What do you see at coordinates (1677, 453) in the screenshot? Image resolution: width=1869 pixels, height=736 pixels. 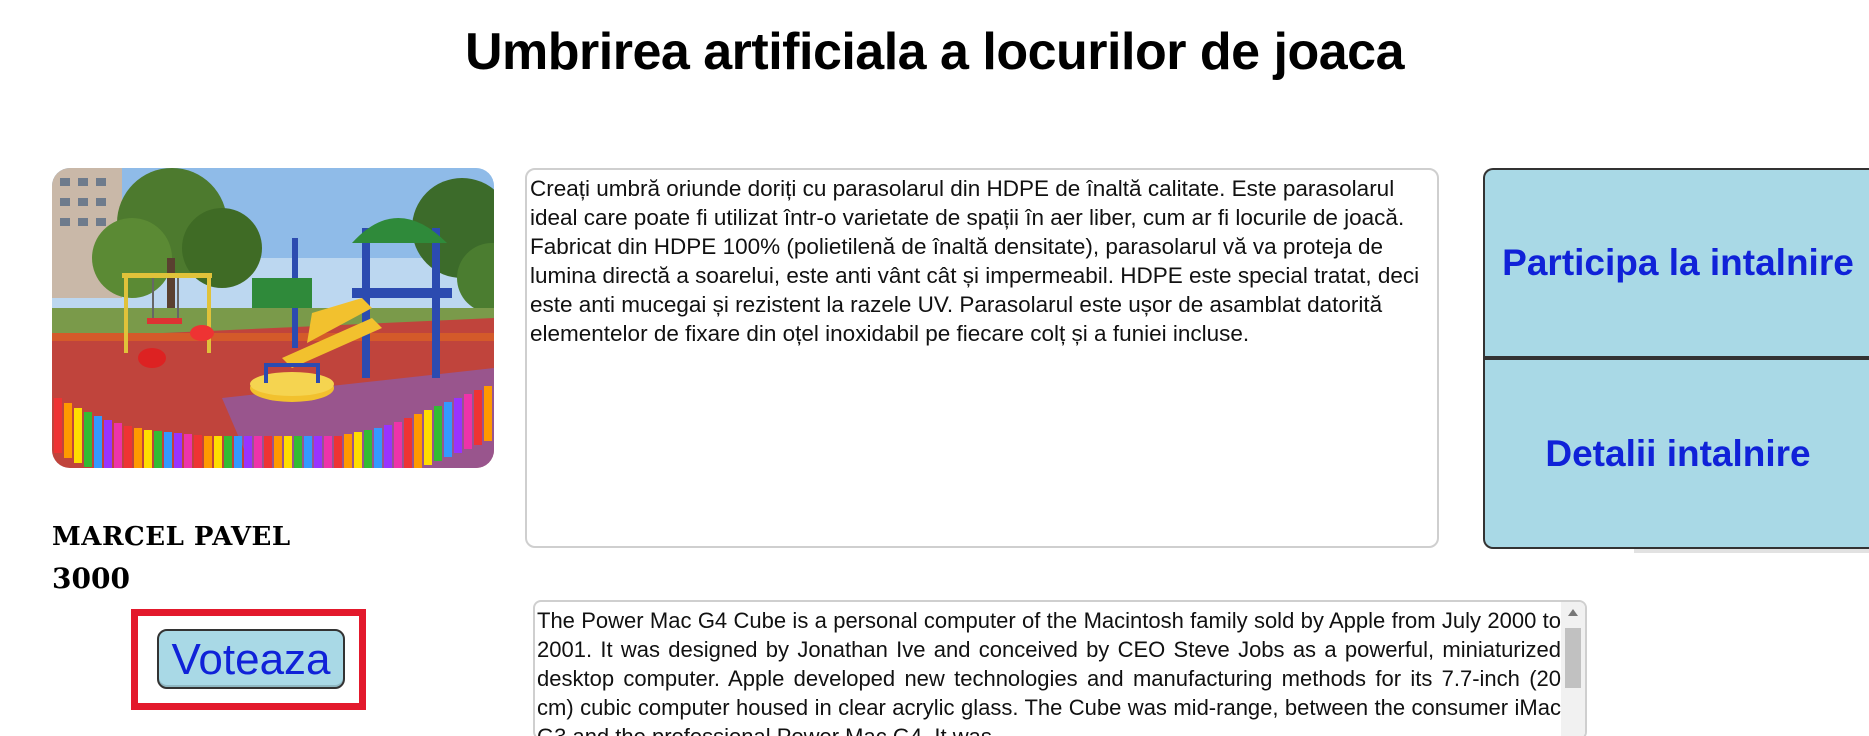 I see `meeting-details-button: Detalii intalnire` at bounding box center [1677, 453].